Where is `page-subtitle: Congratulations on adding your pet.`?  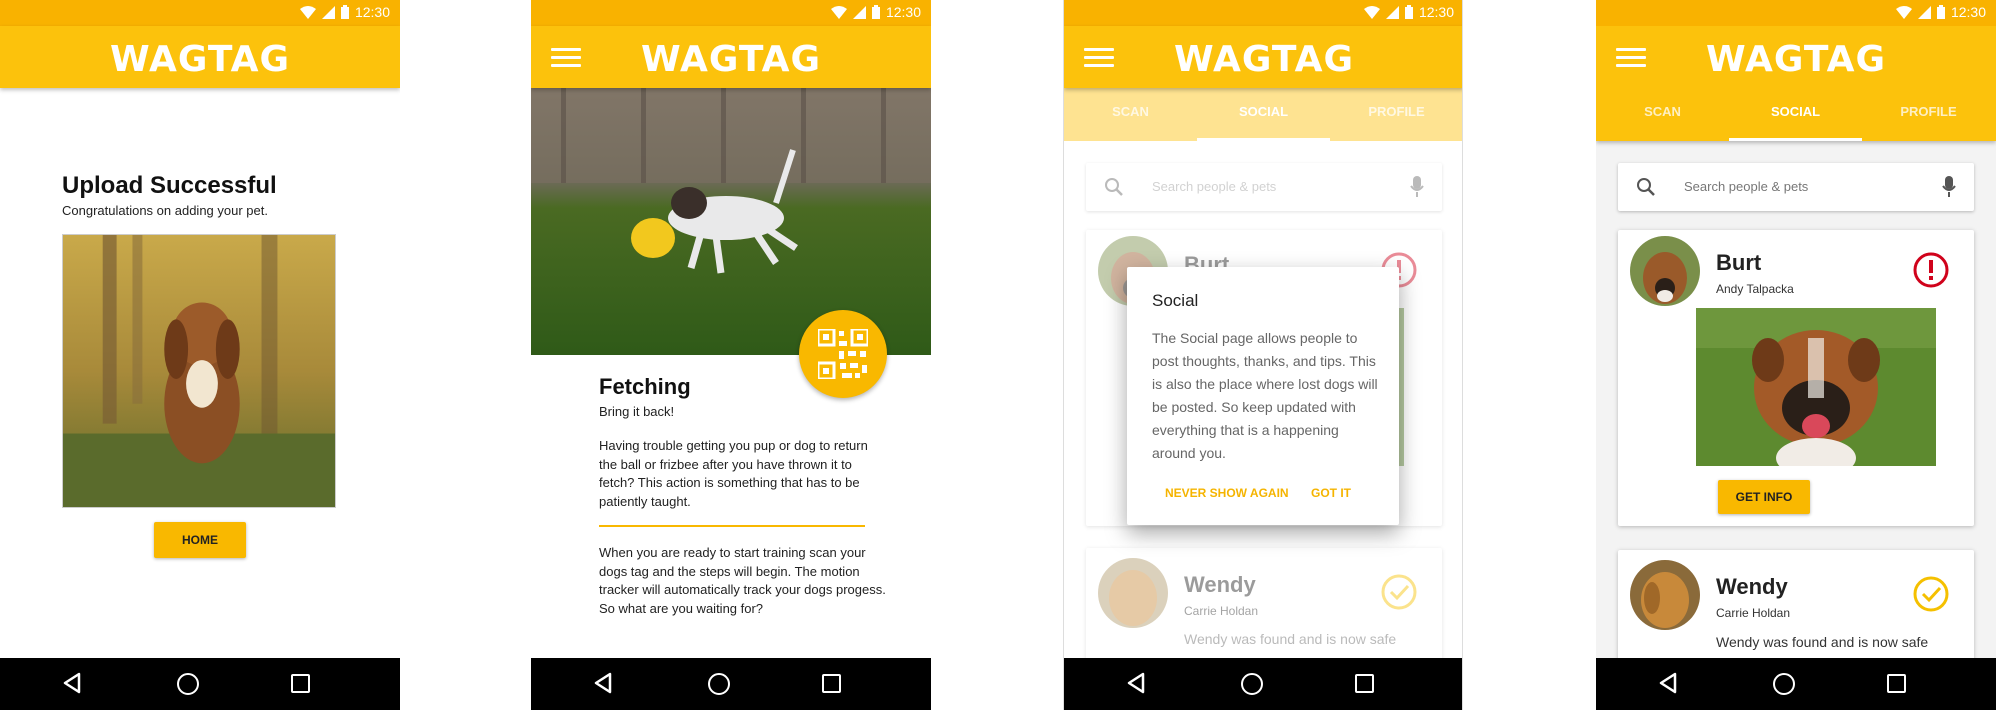
page-subtitle: Congratulations on adding your pet. is located at coordinates (165, 210).